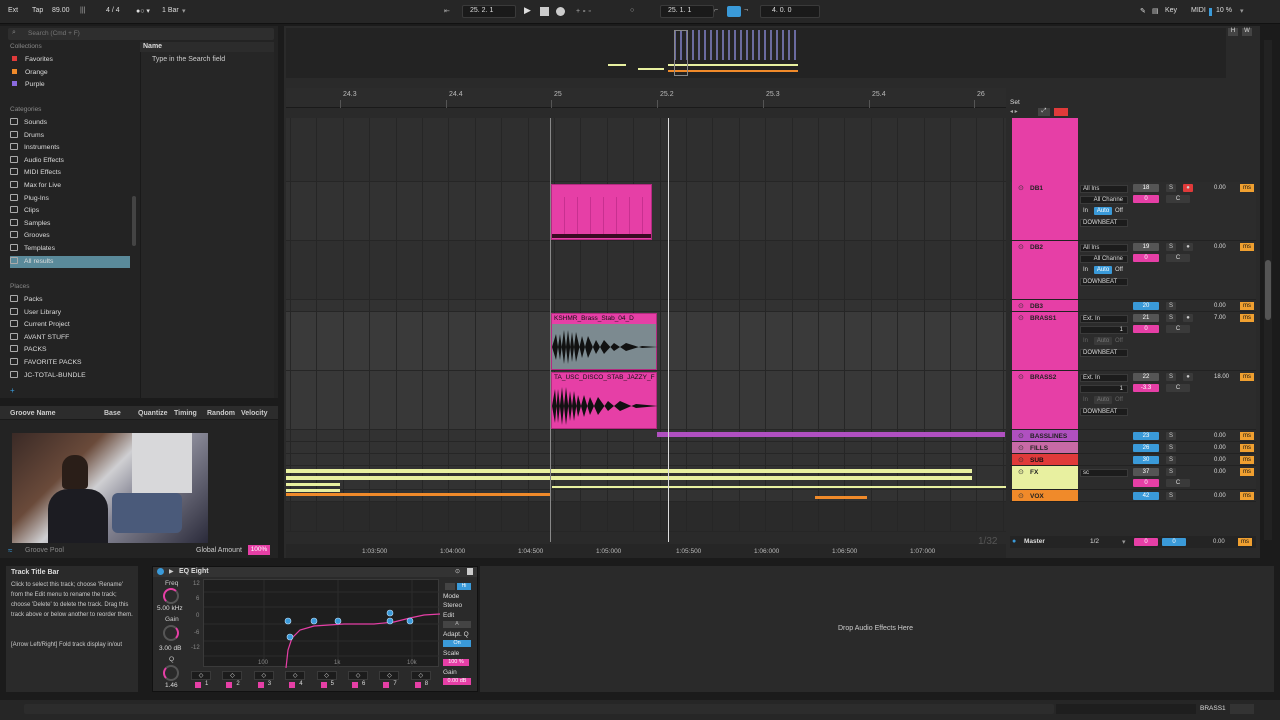 Image resolution: width=1280 pixels, height=720 pixels. What do you see at coordinates (583, 11) in the screenshot?
I see `overdub-icon: + ∘ ▫` at bounding box center [583, 11].